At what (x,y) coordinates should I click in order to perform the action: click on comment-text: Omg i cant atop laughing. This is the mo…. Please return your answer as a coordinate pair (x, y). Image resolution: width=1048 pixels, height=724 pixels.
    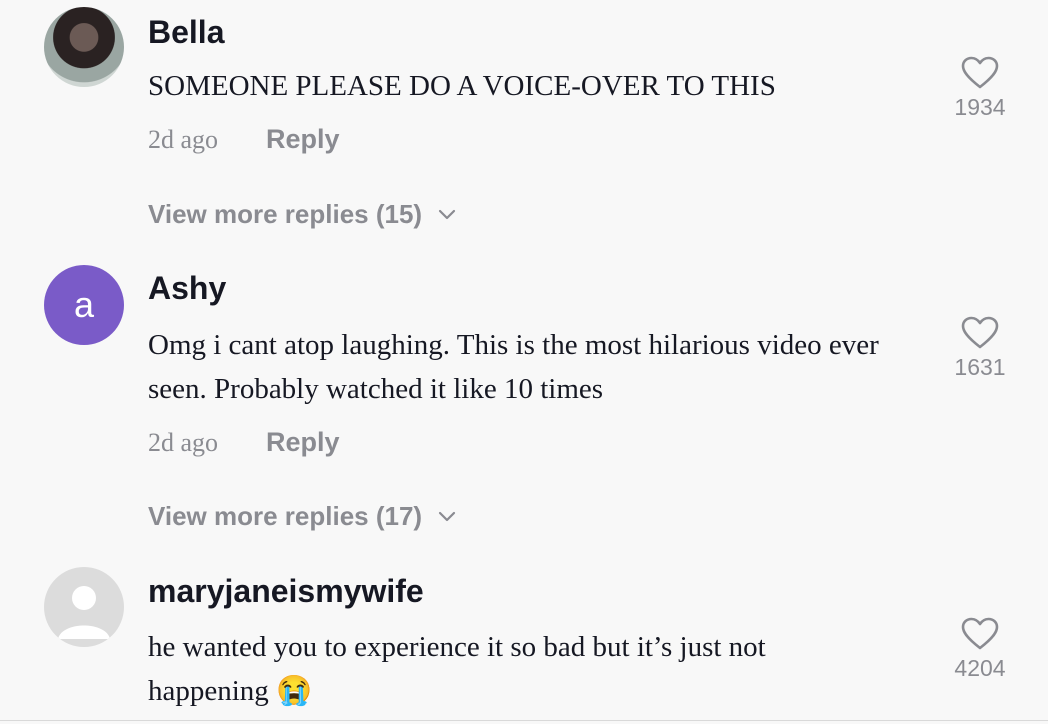
    Looking at the image, I should click on (513, 367).